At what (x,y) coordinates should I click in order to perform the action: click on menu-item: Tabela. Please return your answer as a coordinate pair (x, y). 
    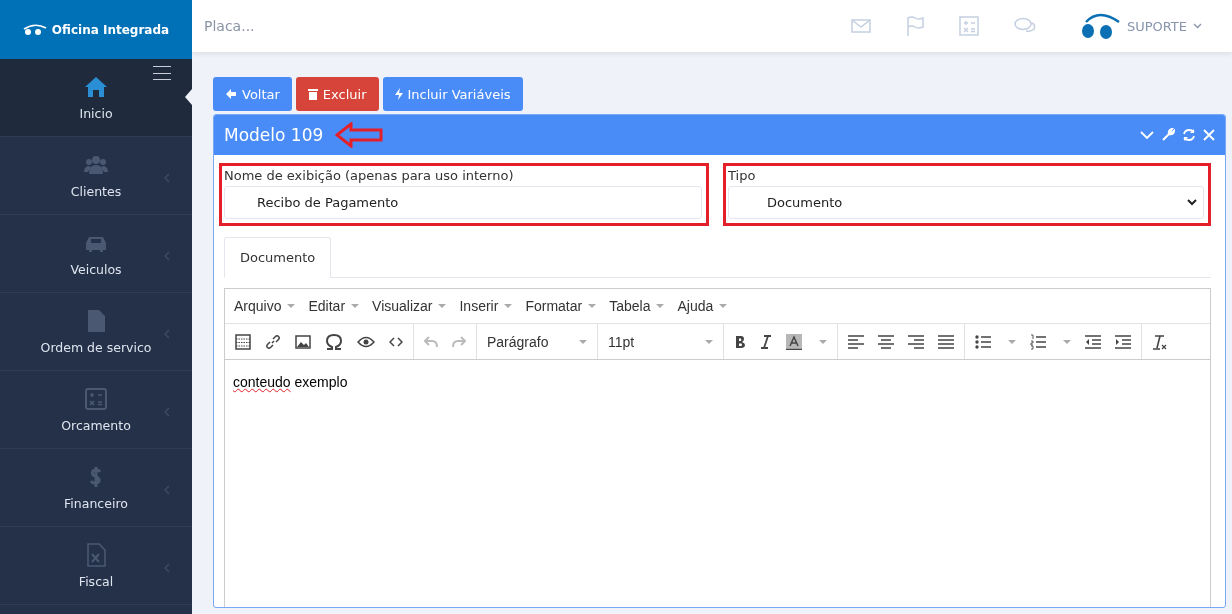
    Looking at the image, I should click on (638, 306).